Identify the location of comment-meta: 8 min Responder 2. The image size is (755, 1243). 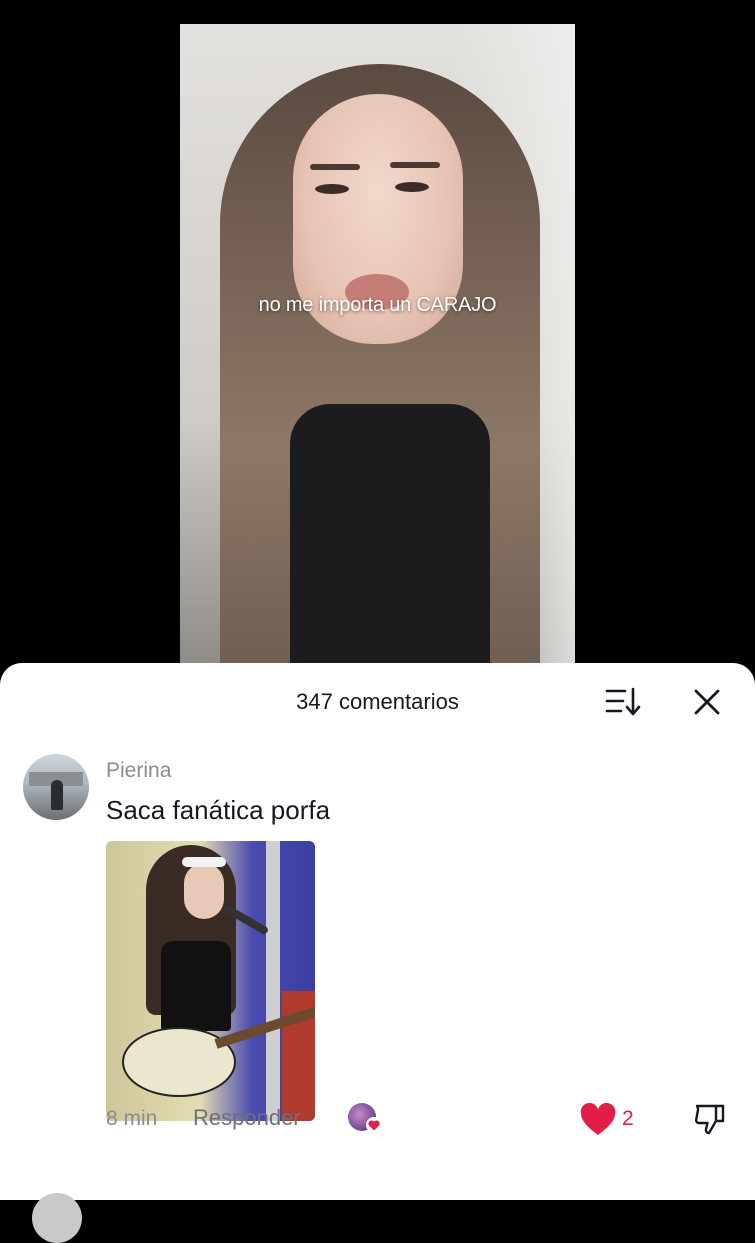
(377, 1118).